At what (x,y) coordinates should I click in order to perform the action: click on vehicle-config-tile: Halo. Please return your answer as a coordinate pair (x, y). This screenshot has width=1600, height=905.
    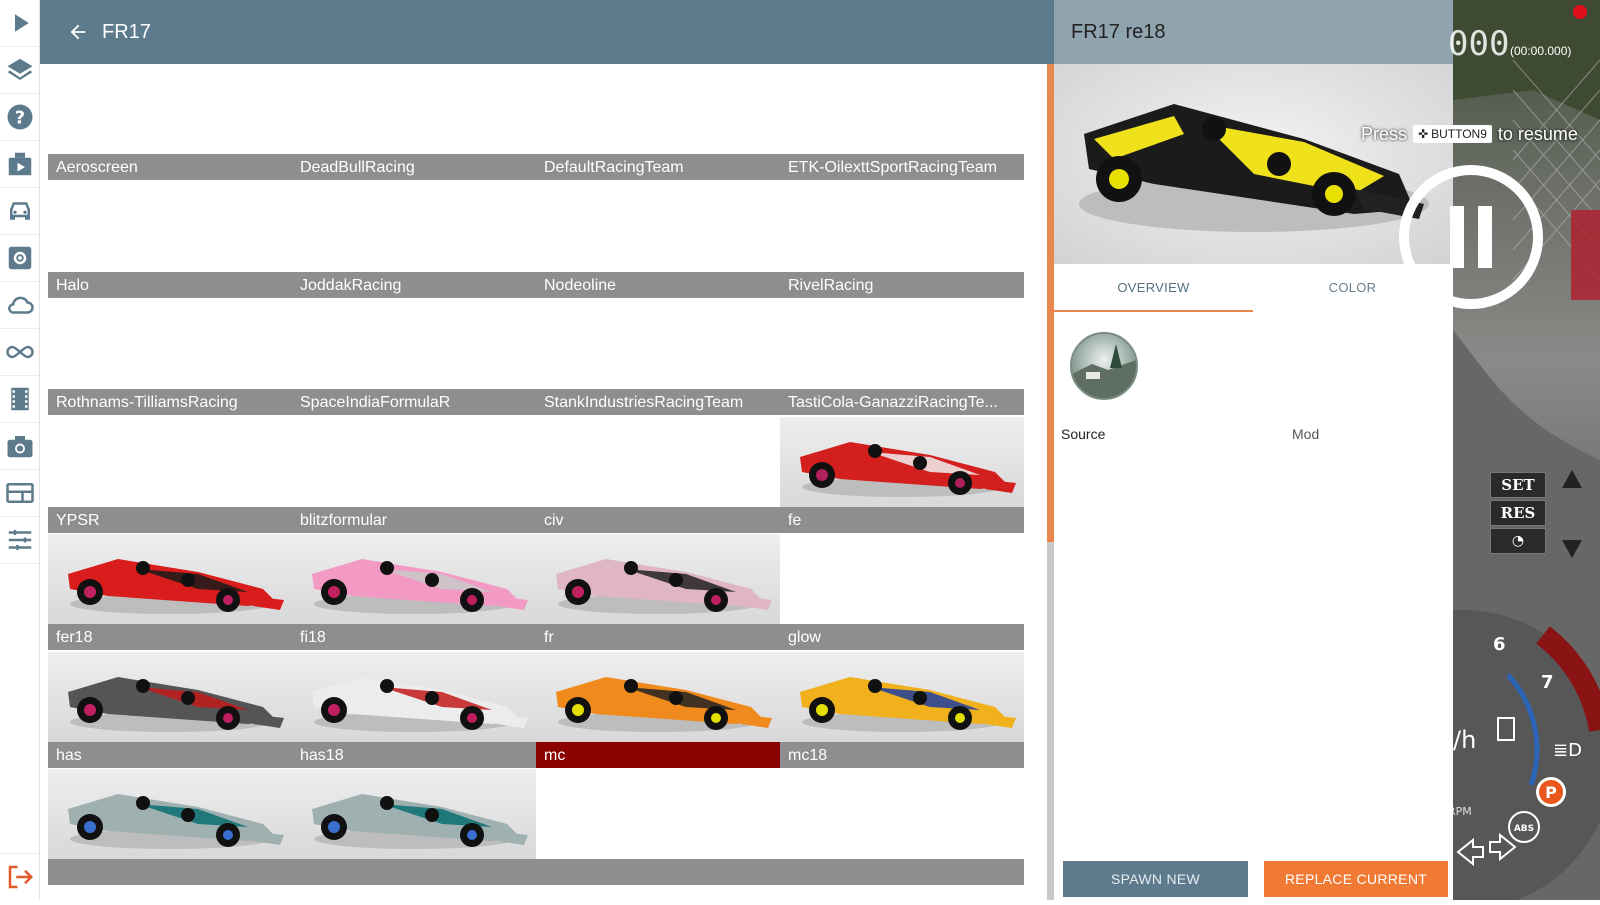
    Looking at the image, I should click on (170, 240).